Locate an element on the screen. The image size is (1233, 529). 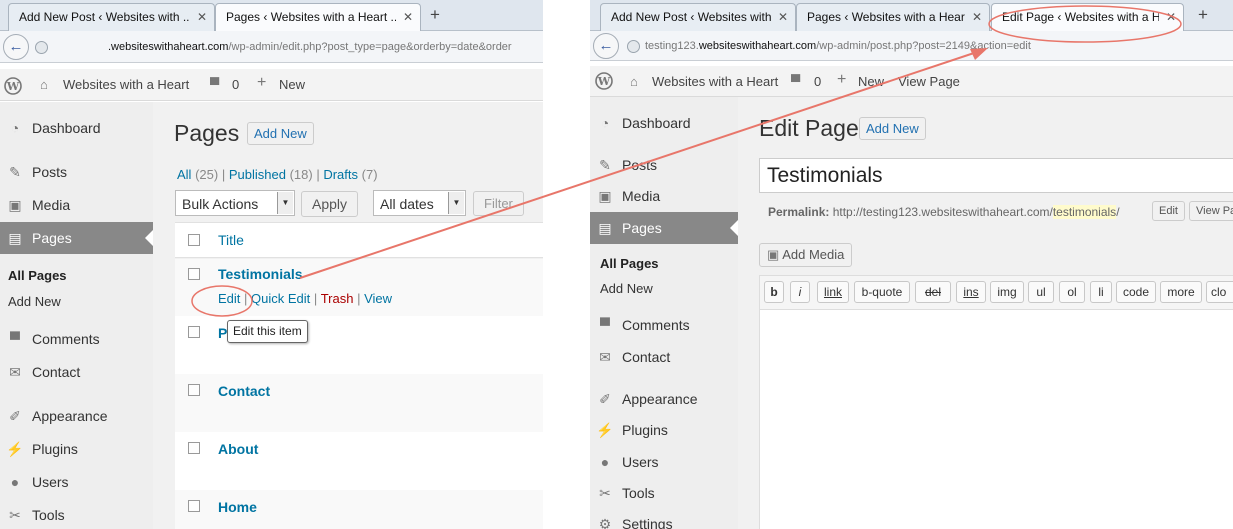
current-indicator is located at coordinates (149, 238).